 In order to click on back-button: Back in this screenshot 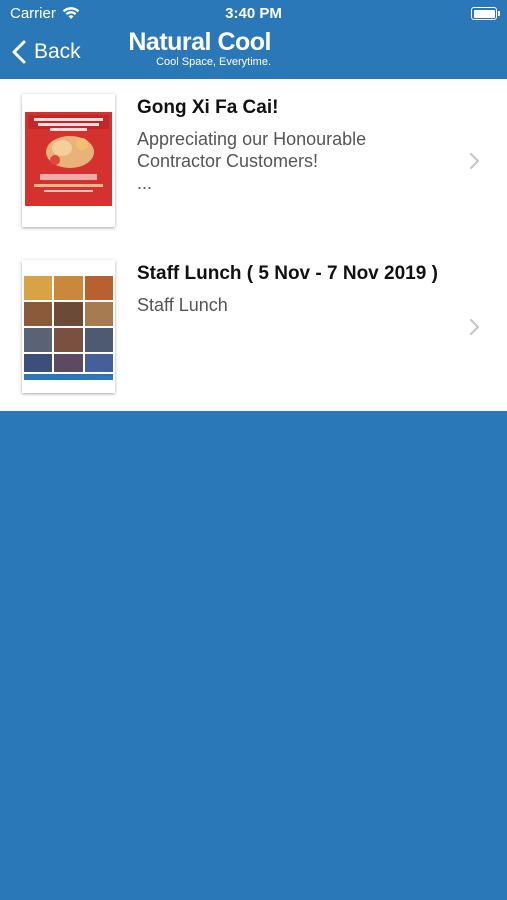, I will do `click(46, 52)`.